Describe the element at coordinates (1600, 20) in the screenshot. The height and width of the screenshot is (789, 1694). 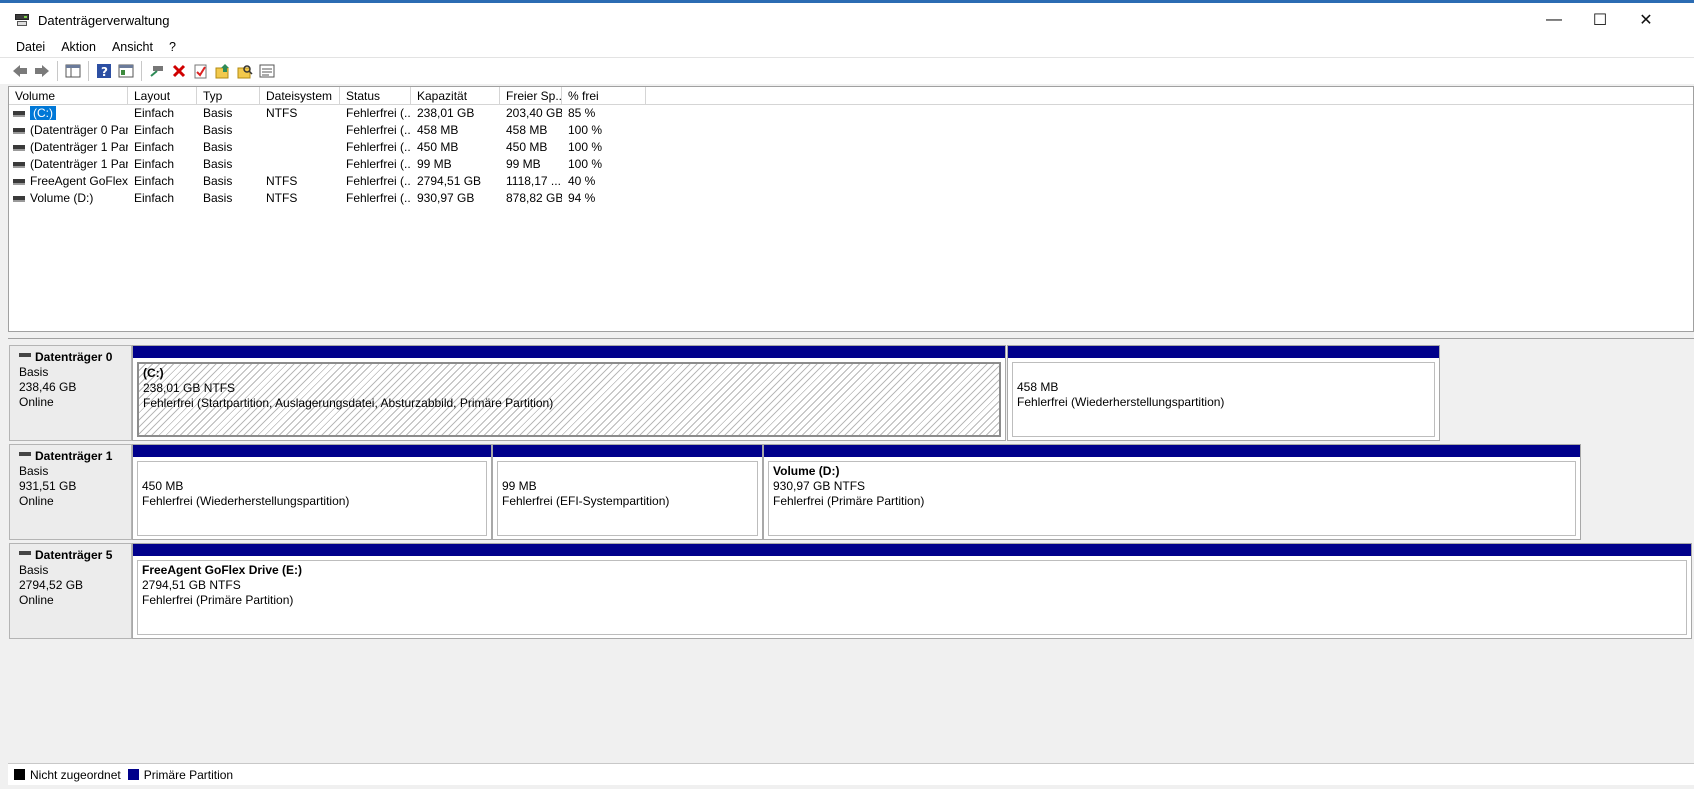
I see `maximize-button: ☐` at that location.